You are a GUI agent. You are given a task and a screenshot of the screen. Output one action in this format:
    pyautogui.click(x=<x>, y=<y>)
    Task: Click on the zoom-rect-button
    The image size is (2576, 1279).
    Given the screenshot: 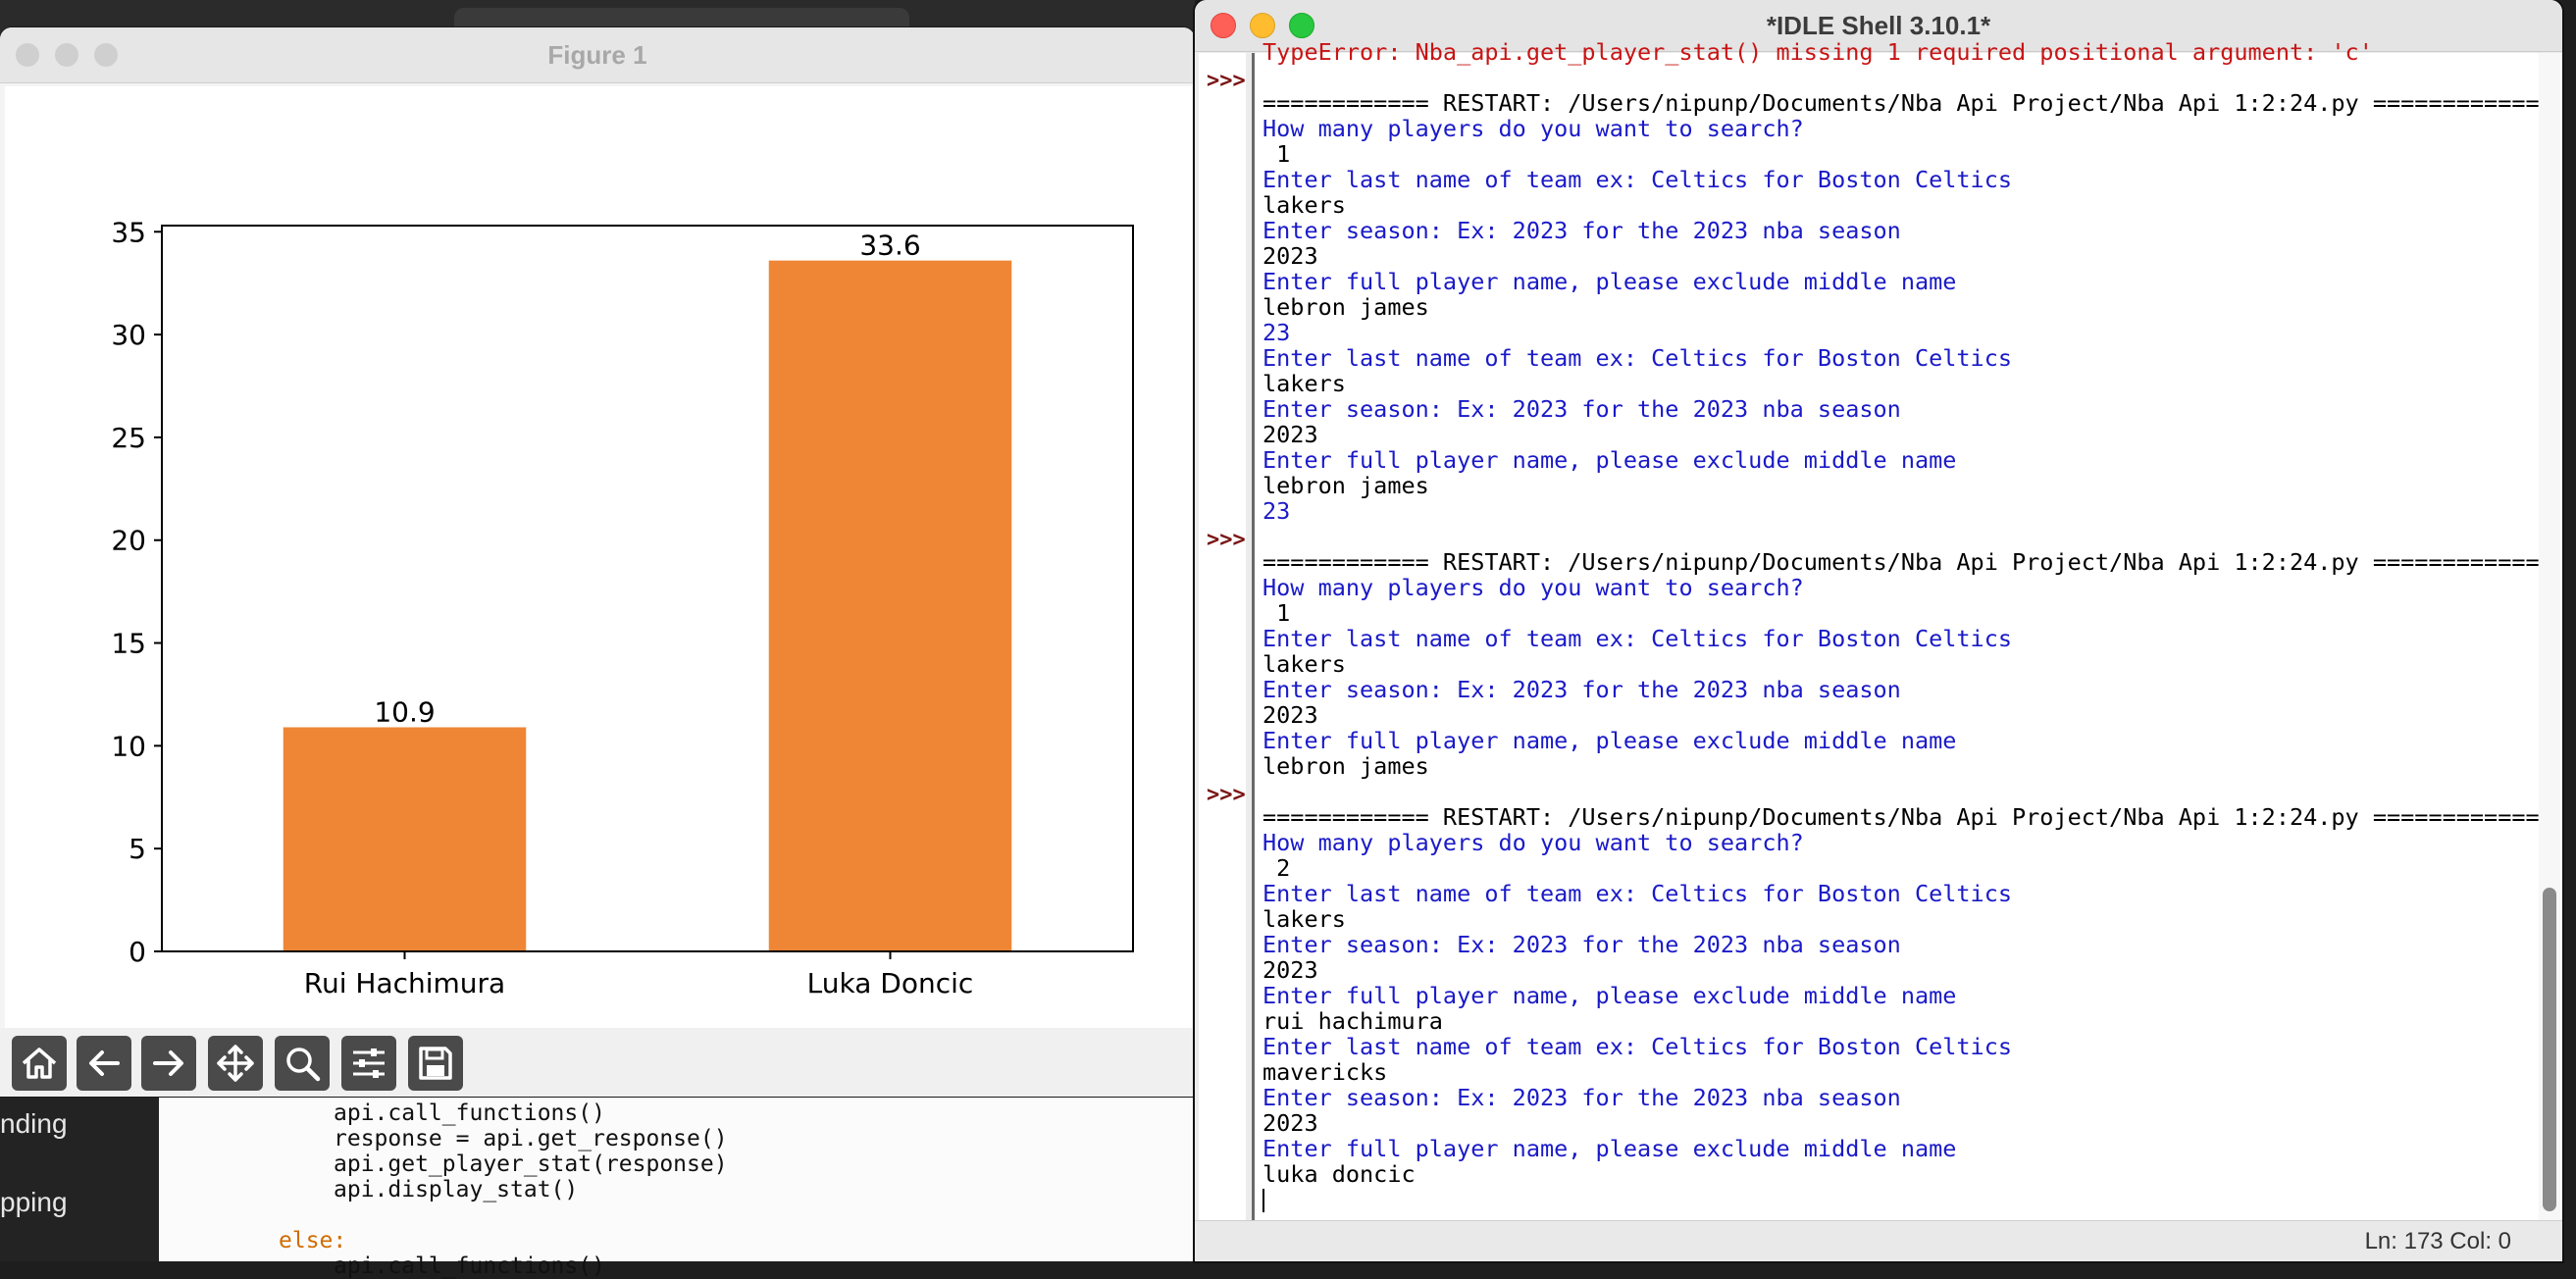 What is the action you would take?
    pyautogui.click(x=302, y=1063)
    